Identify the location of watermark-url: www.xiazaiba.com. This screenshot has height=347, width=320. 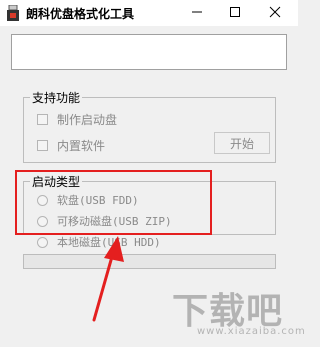
(251, 331).